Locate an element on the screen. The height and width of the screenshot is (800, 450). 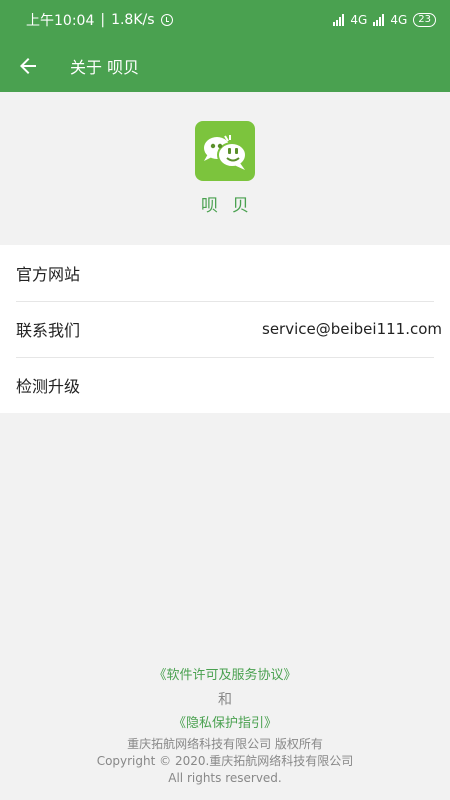
and-text: 和 is located at coordinates (225, 700).